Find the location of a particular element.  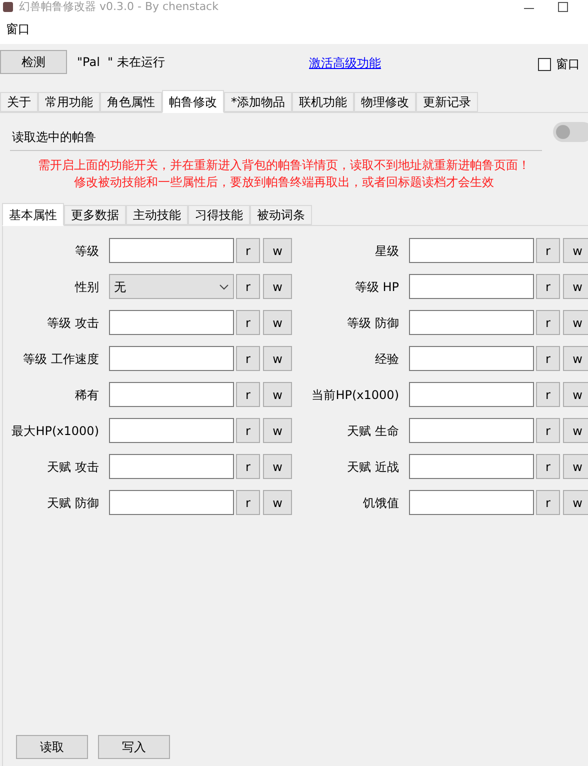

gender-dropdown: 无 is located at coordinates (171, 286).